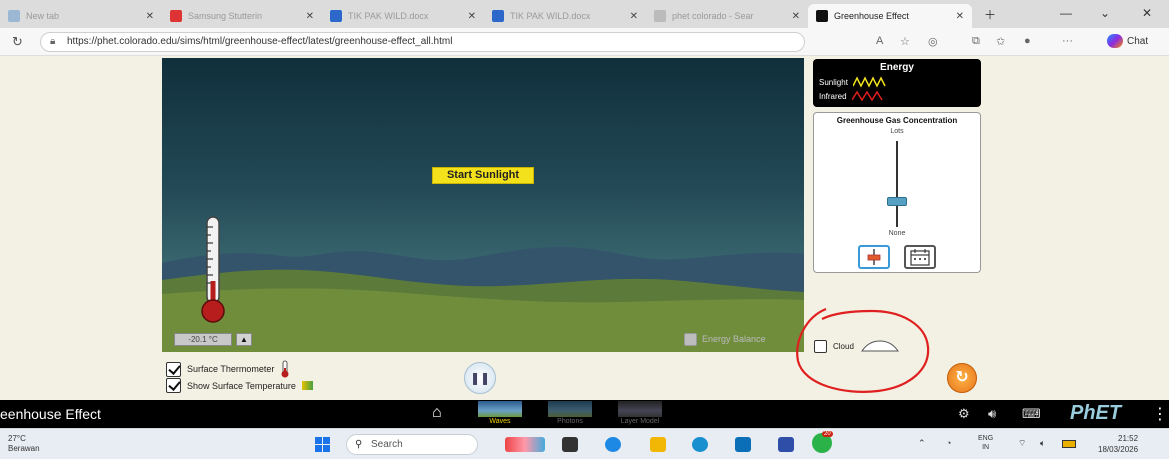  Describe the element at coordinates (17, 42) in the screenshot. I see `reload-icon: ↻` at that location.